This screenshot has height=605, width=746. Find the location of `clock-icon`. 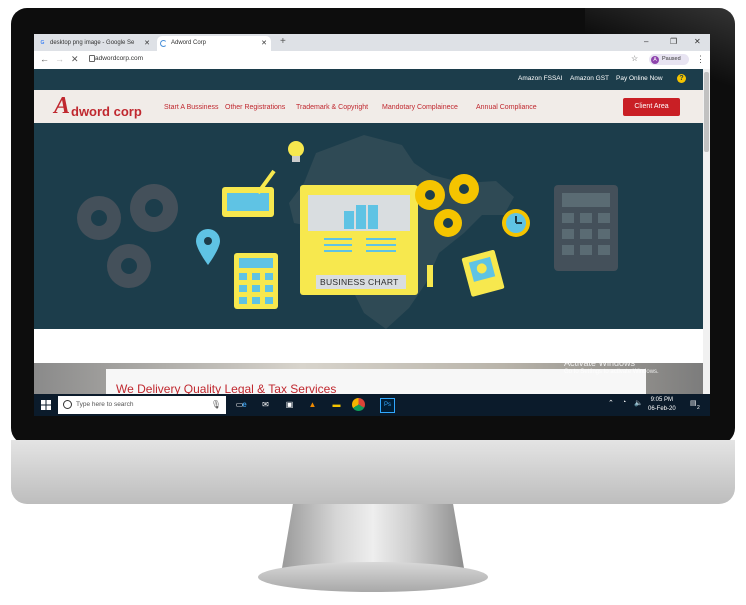

clock-icon is located at coordinates (516, 223).